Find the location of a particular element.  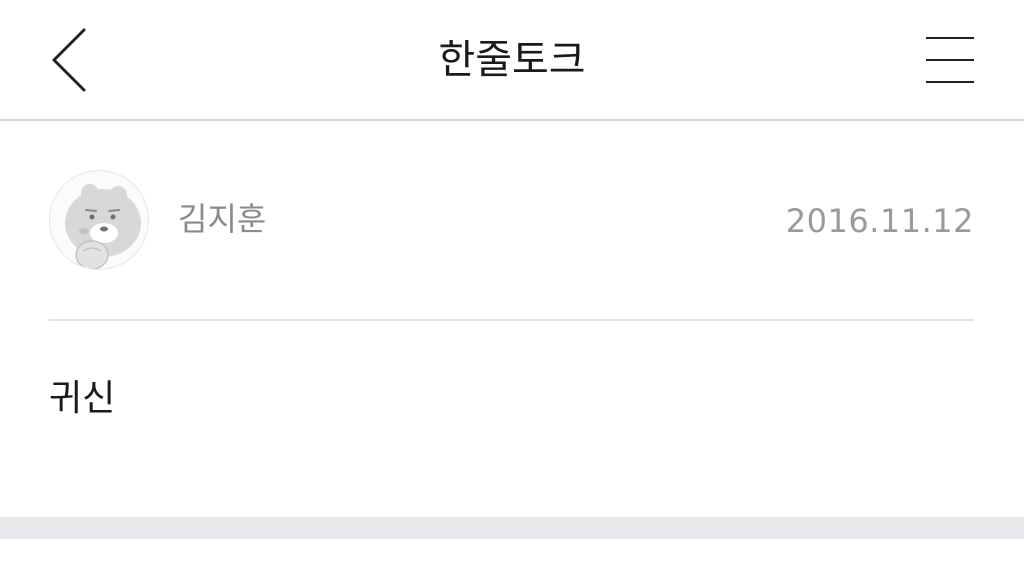

menu-button is located at coordinates (949, 60).